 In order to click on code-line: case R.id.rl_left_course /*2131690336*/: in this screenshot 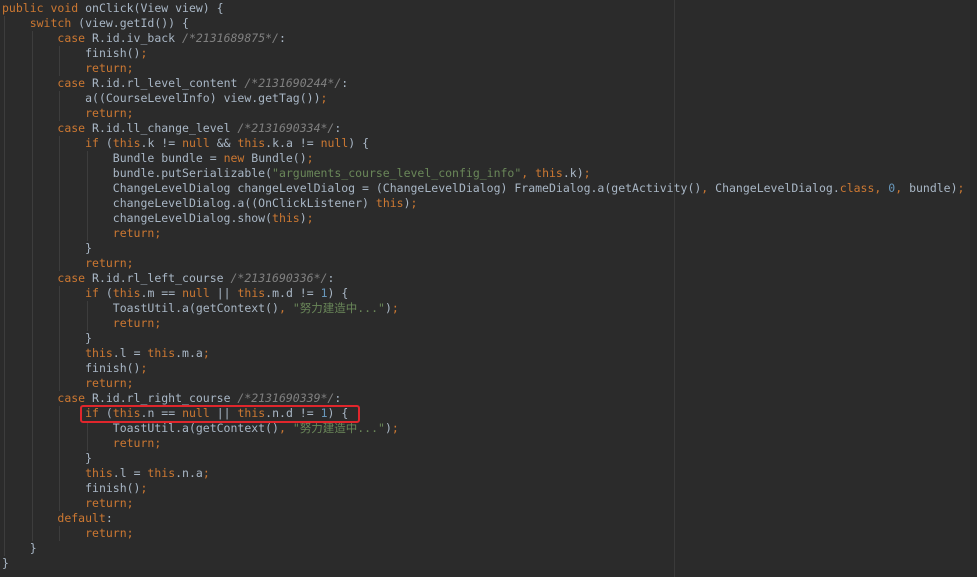, I will do `click(483, 278)`.